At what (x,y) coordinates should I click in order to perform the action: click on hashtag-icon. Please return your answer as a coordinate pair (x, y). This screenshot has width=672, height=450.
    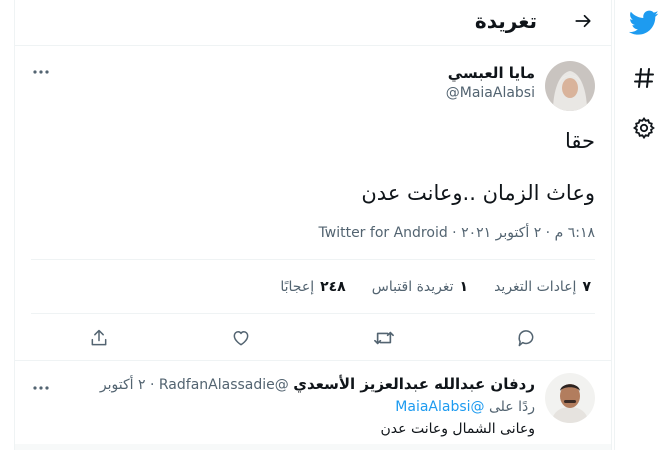
    Looking at the image, I should click on (644, 78).